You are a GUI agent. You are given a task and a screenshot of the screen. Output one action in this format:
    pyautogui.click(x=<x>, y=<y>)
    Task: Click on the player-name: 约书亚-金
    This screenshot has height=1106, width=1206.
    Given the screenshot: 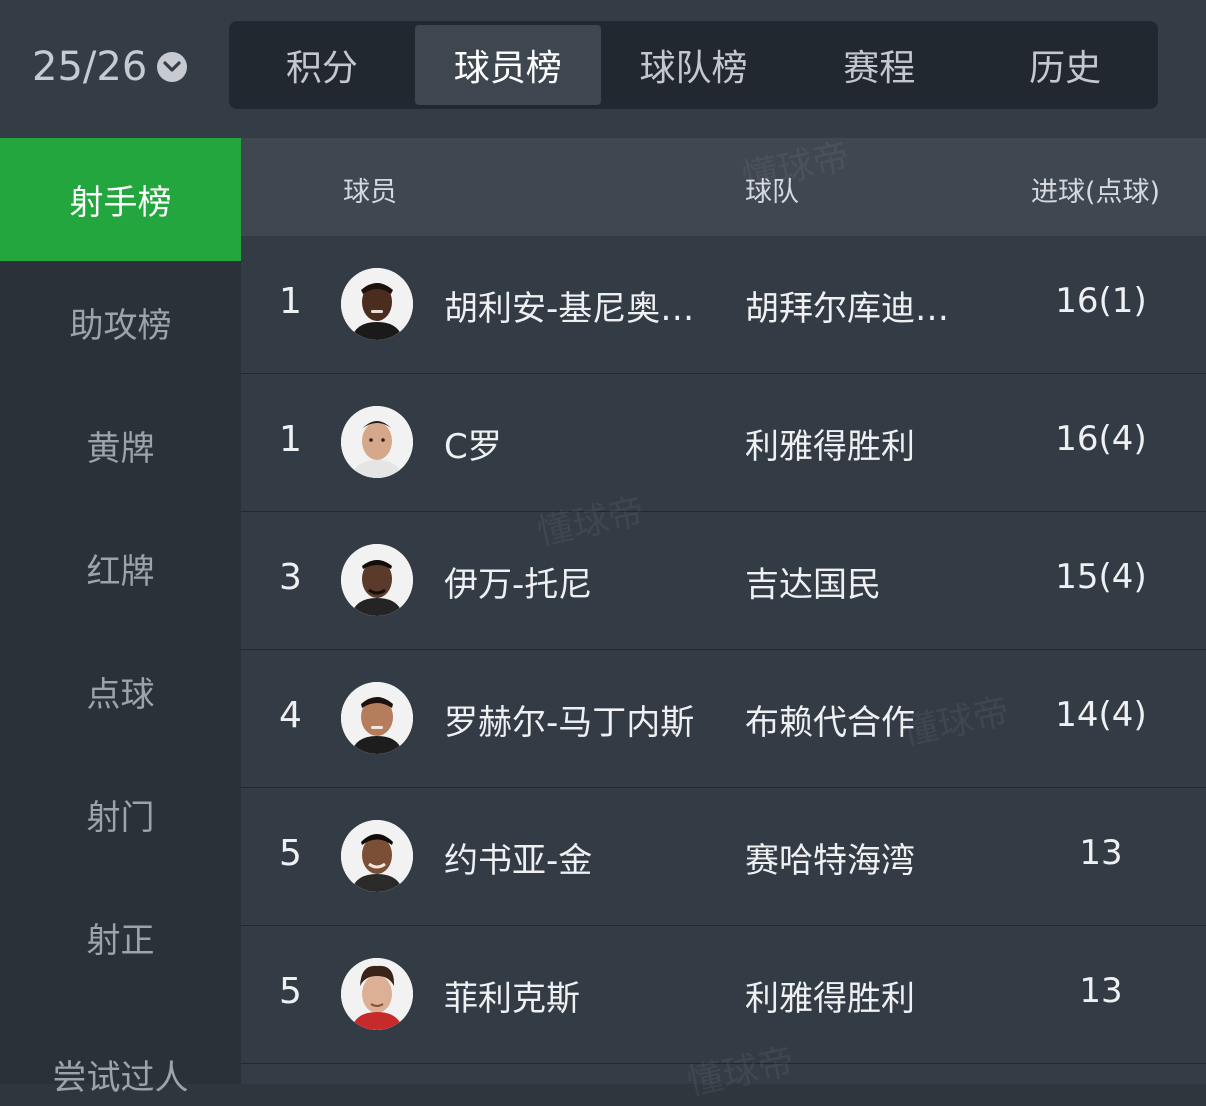 What is the action you would take?
    pyautogui.click(x=518, y=861)
    